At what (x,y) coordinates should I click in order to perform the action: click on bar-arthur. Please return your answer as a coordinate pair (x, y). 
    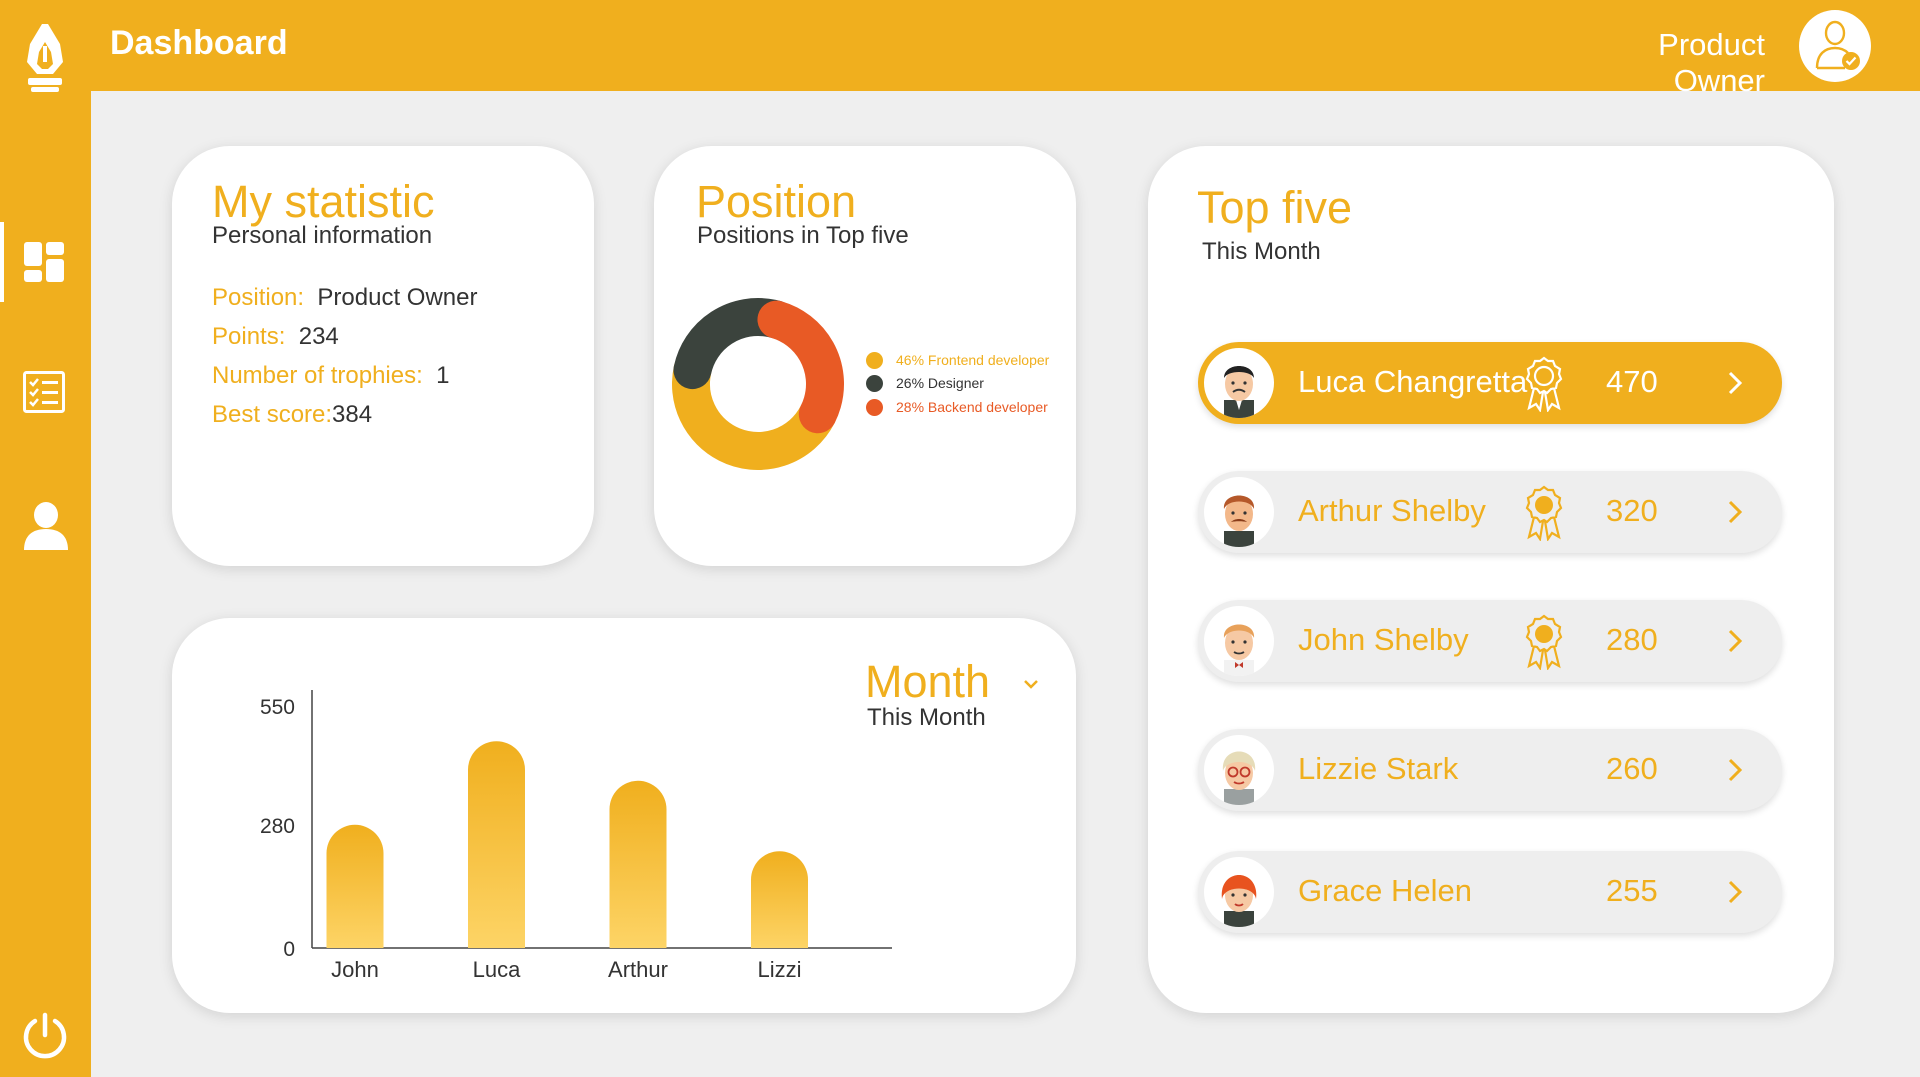
    Looking at the image, I should click on (638, 864).